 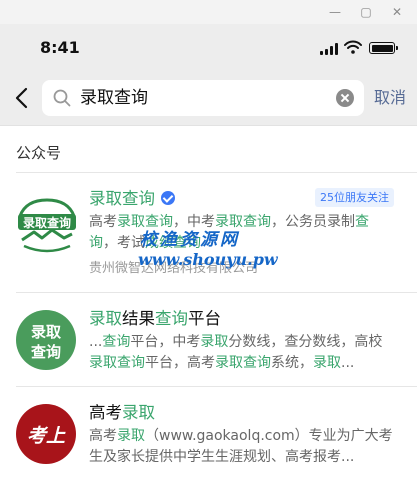 I want to click on wifi-icon, so click(x=353, y=47).